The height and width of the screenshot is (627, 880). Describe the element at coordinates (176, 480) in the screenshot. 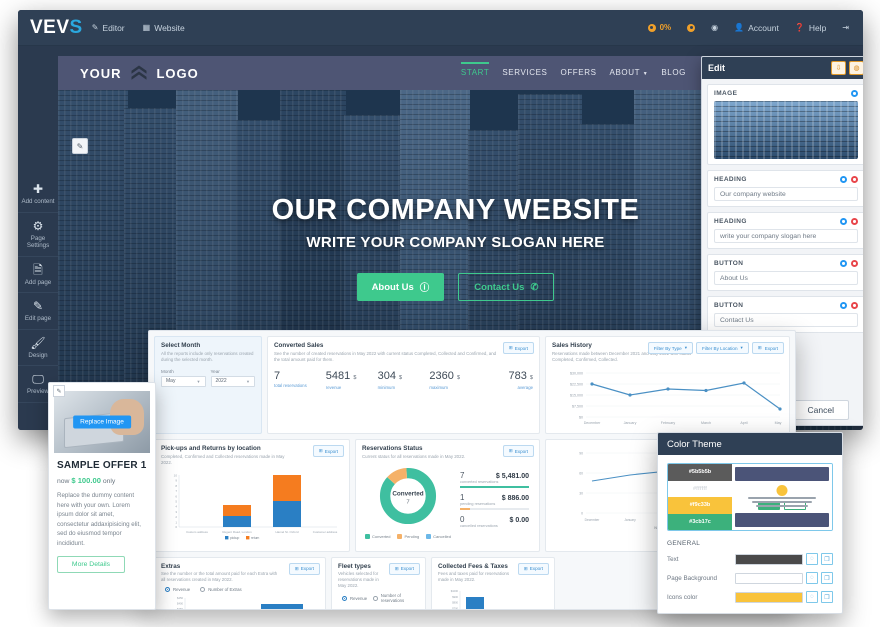

I see `svg-text: 9` at that location.